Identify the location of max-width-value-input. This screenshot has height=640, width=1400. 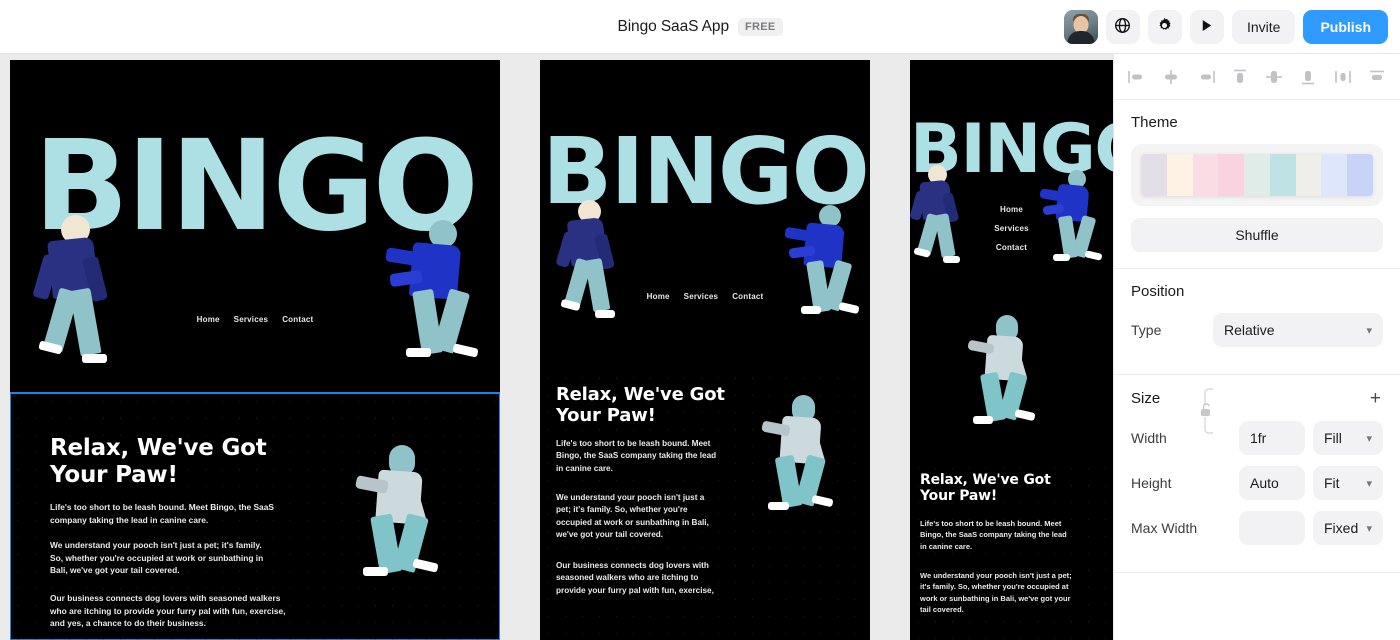
(1272, 528).